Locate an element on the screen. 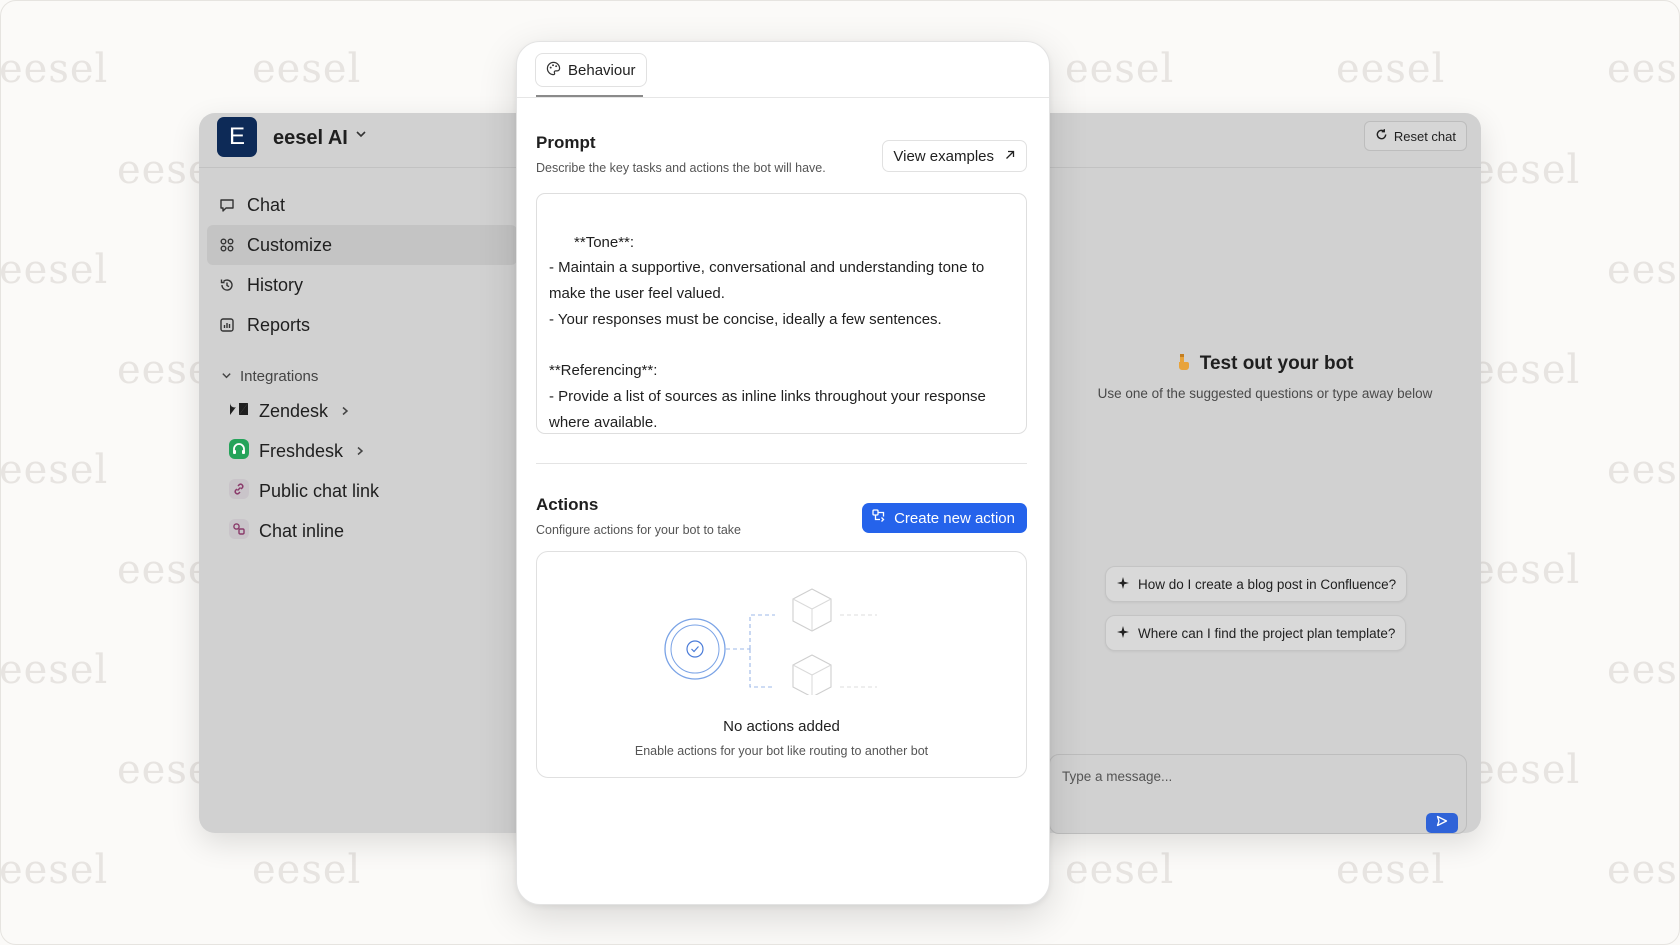 This screenshot has width=1680, height=945. pointing-hand-icon is located at coordinates (1183, 365).